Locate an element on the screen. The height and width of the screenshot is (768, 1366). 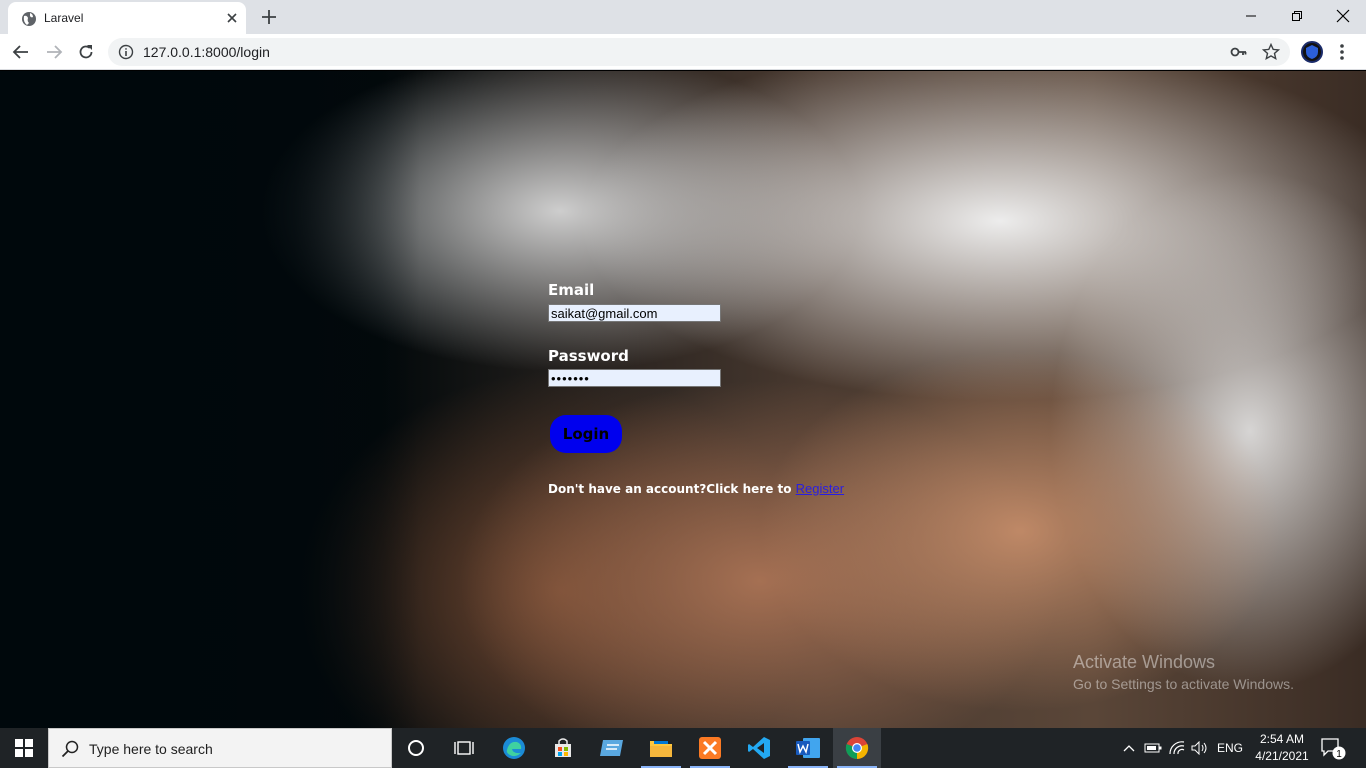
restore-button is located at coordinates (1297, 16).